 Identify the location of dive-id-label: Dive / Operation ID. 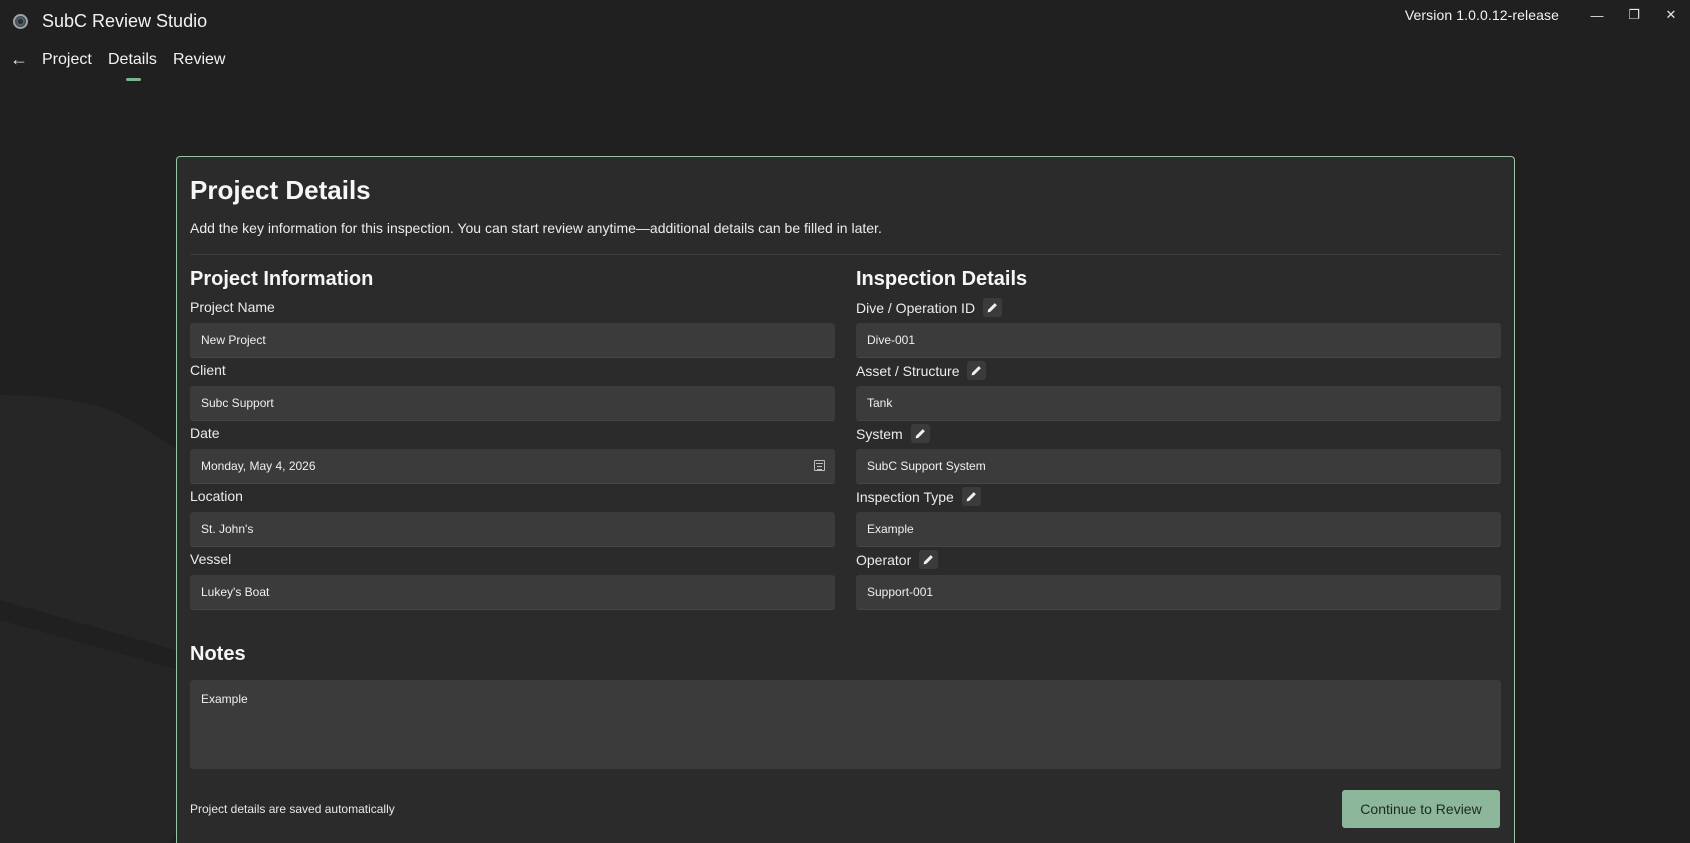
(929, 307).